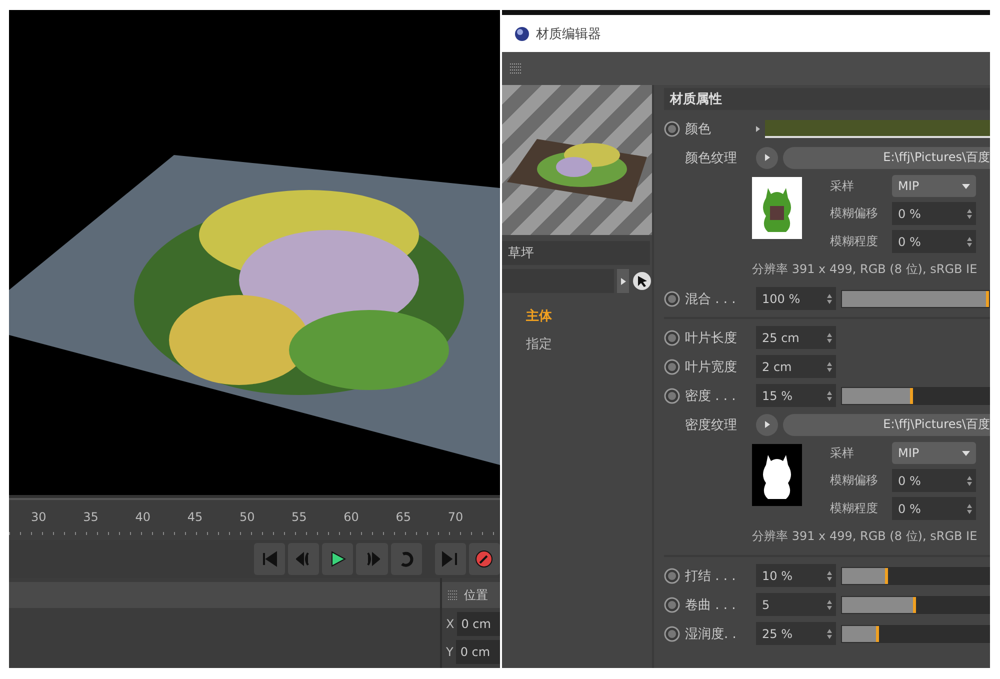 Image resolution: width=1000 pixels, height=679 pixels. Describe the element at coordinates (854, 241) in the screenshot. I see `blur-amount-label: 模糊程度` at that location.